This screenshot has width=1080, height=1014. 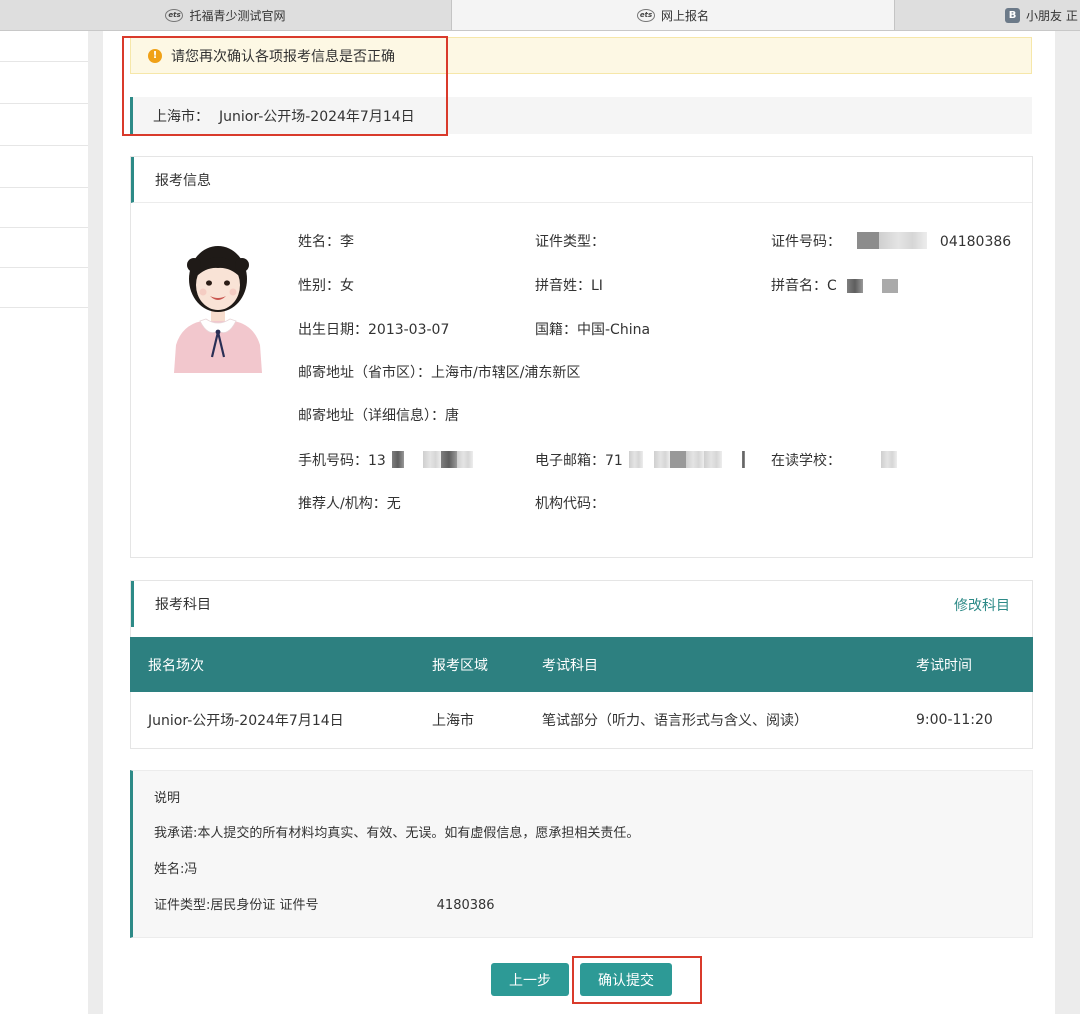 I want to click on field-dob: 出生日期：2013-03-07, so click(x=373, y=329).